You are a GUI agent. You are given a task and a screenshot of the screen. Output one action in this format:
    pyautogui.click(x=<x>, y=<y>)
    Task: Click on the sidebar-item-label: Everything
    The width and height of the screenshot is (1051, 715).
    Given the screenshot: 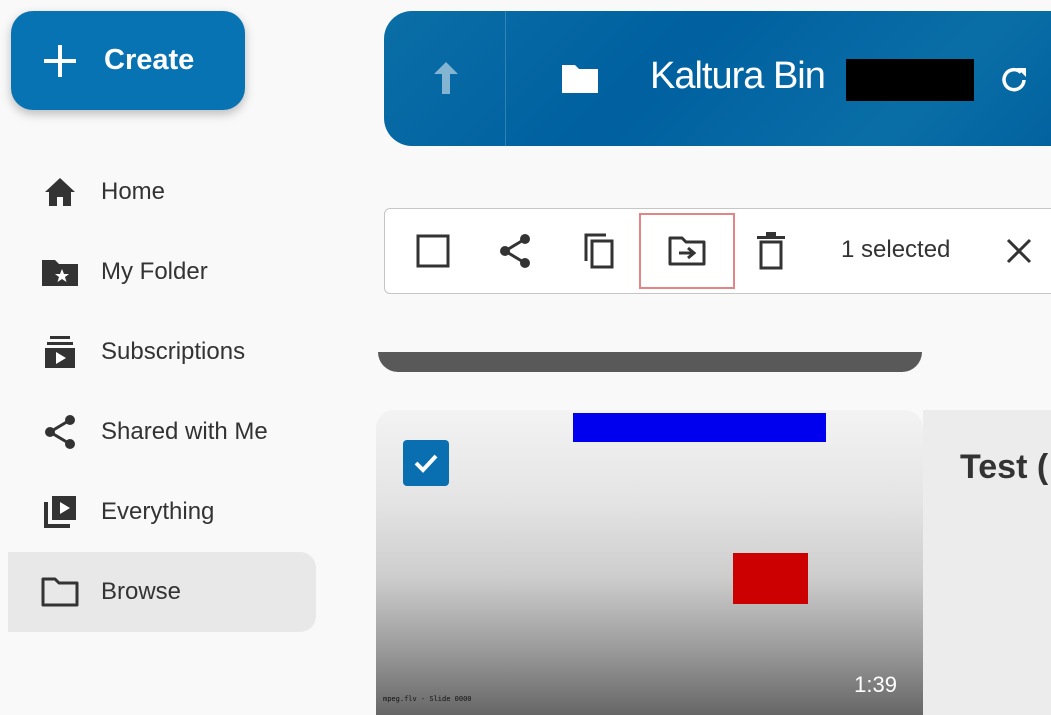 What is the action you would take?
    pyautogui.click(x=158, y=511)
    